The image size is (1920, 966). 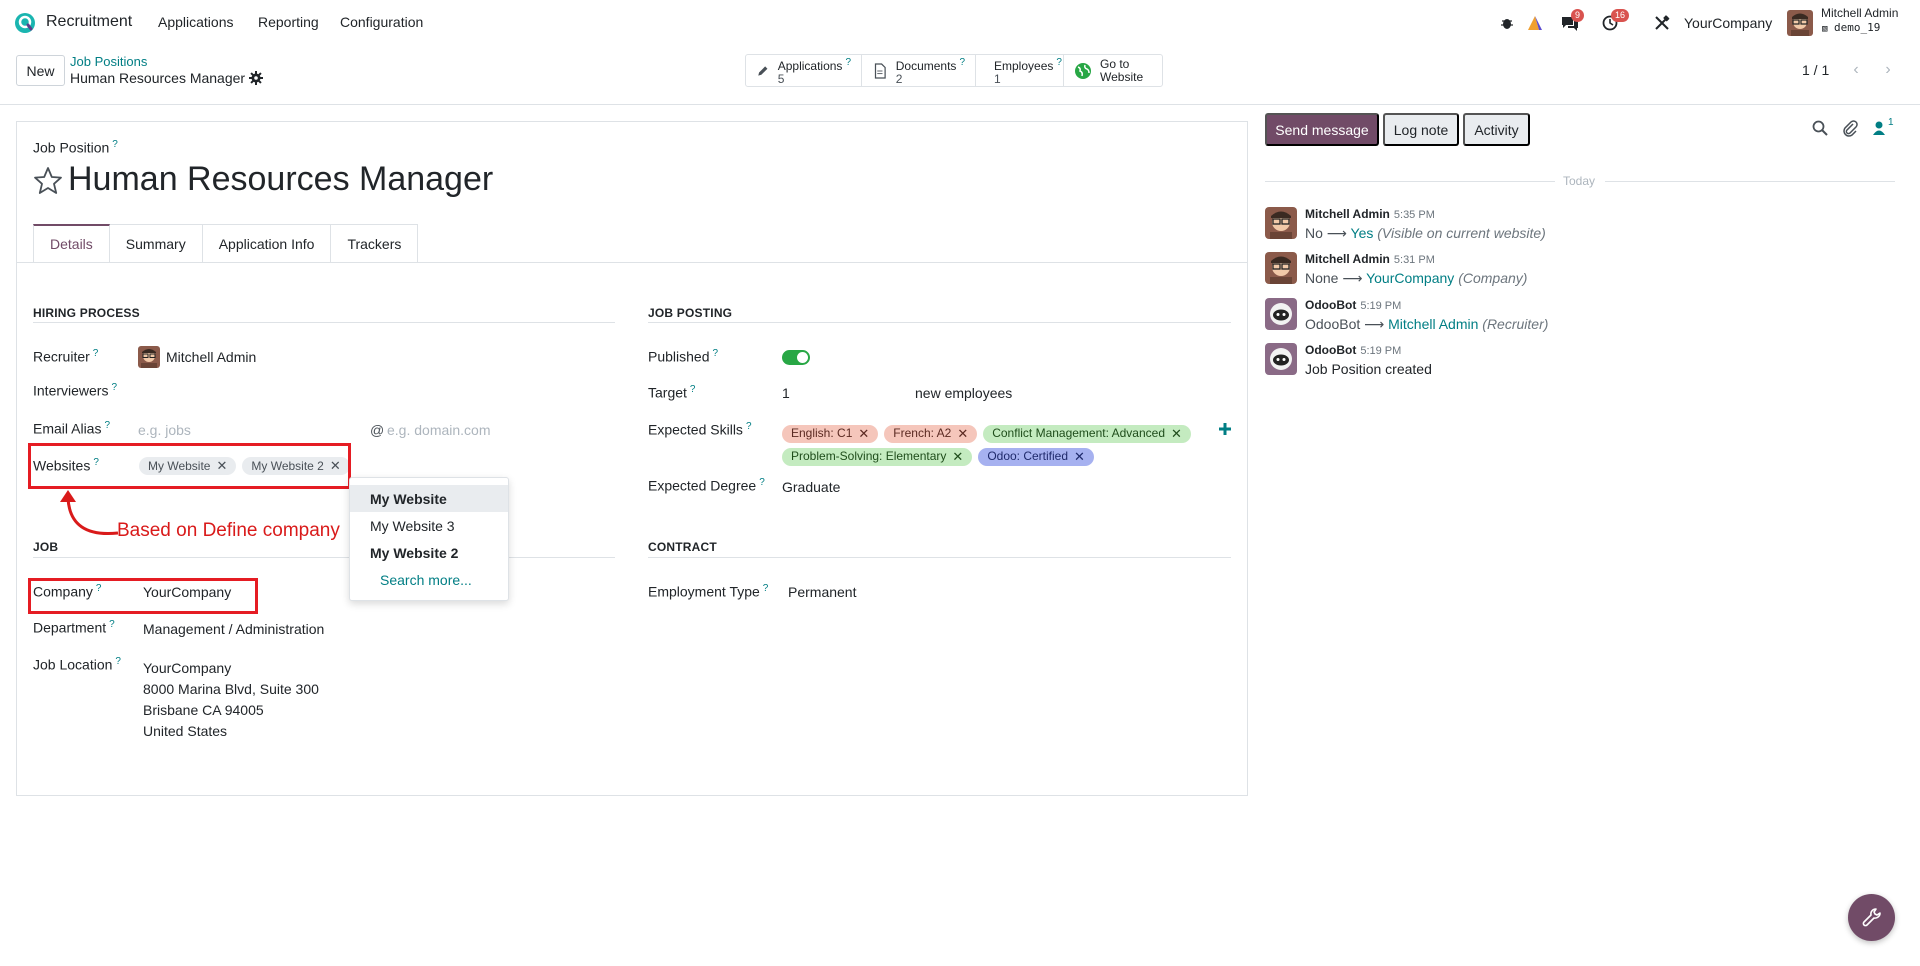 I want to click on tab-trackers: Trackers, so click(x=375, y=243).